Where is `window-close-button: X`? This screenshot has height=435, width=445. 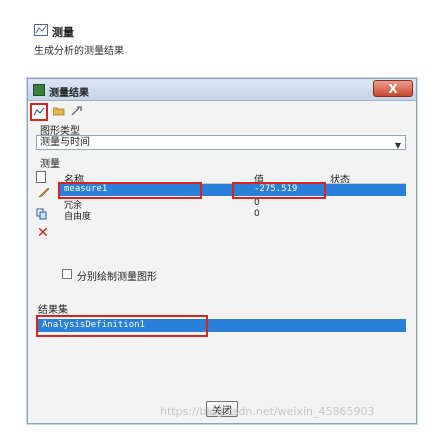 window-close-button: X is located at coordinates (393, 88).